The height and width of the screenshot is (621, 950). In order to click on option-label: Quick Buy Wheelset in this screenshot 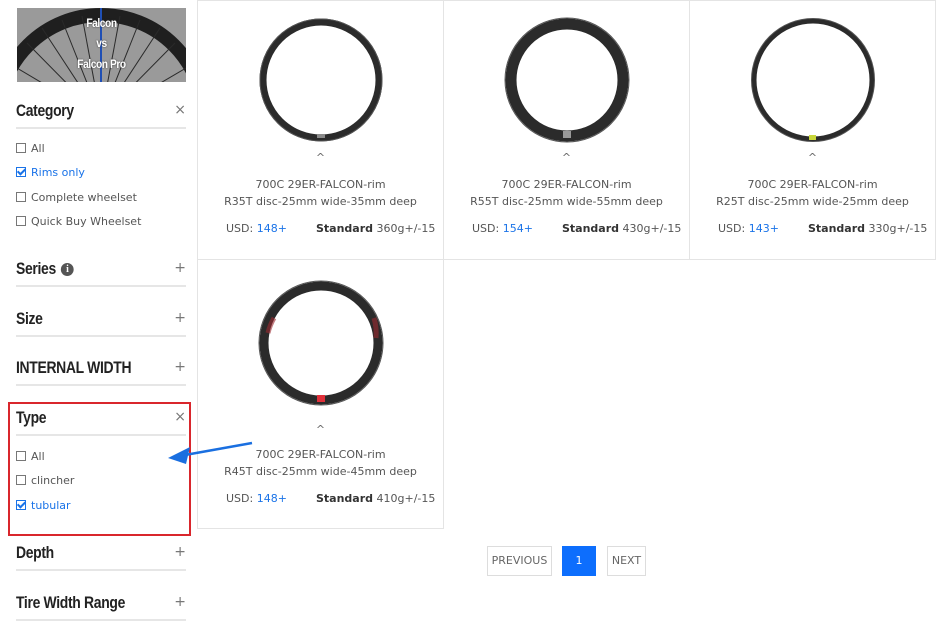, I will do `click(86, 221)`.